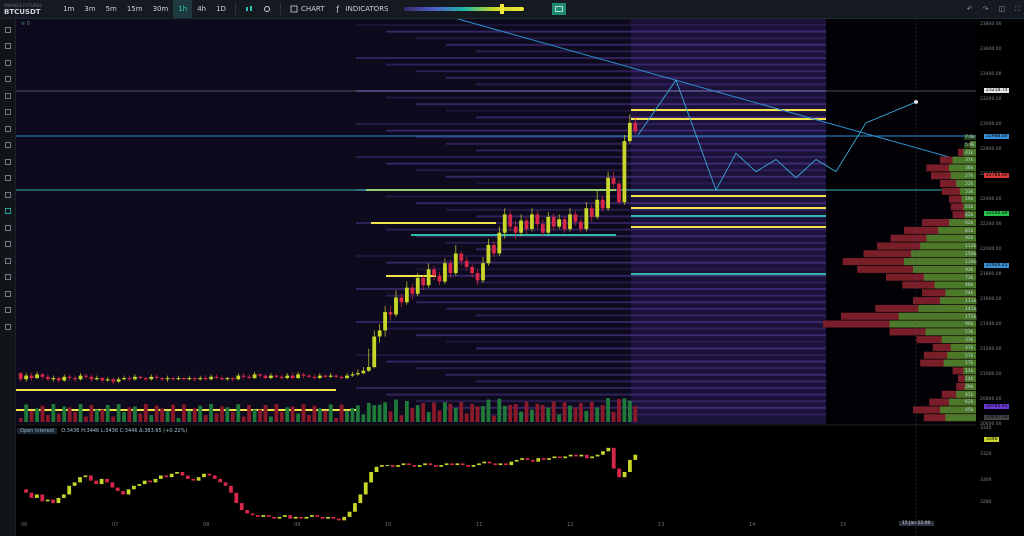 This screenshot has width=1024, height=536. Describe the element at coordinates (111, 9) in the screenshot. I see `timeframe-5m: 5m` at that location.